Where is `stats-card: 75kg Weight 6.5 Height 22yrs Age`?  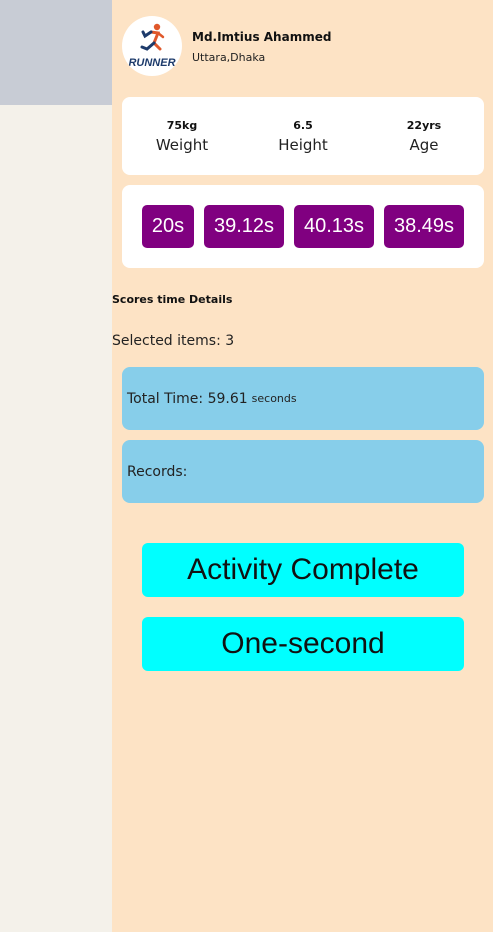
stats-card: 75kg Weight 6.5 Height 22yrs Age is located at coordinates (303, 136).